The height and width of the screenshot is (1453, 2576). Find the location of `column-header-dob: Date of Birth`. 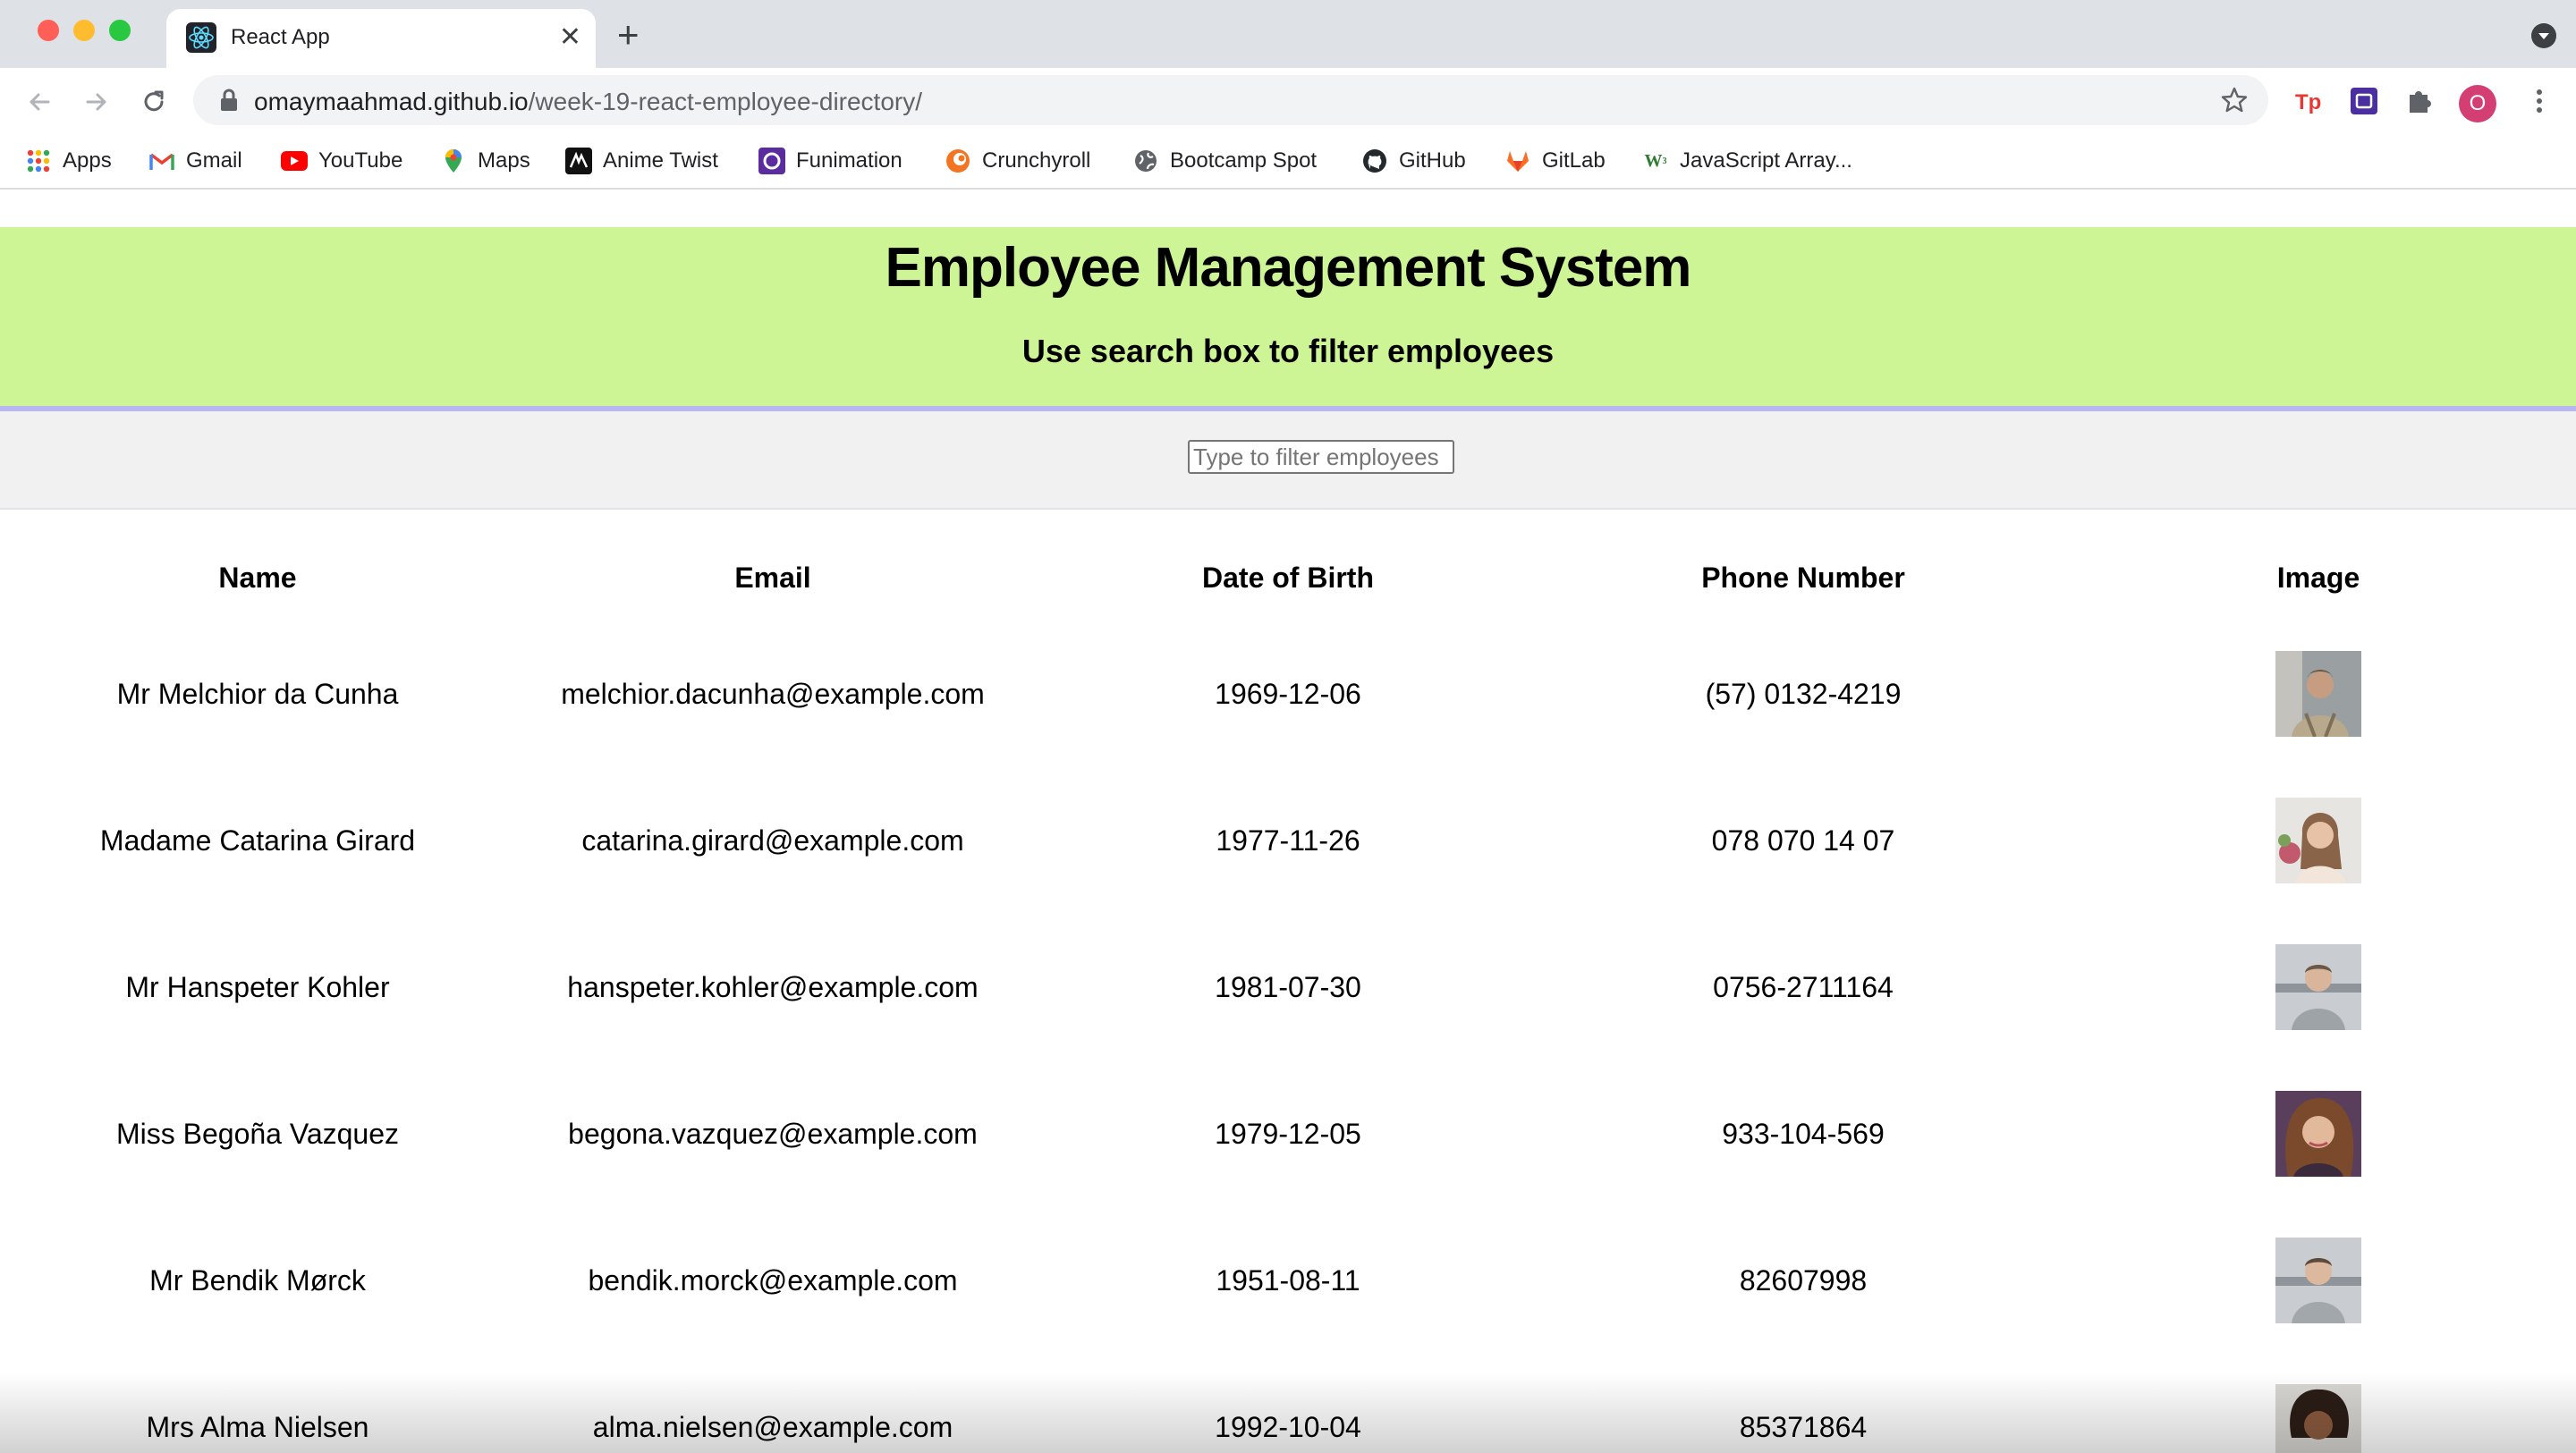

column-header-dob: Date of Birth is located at coordinates (1288, 578).